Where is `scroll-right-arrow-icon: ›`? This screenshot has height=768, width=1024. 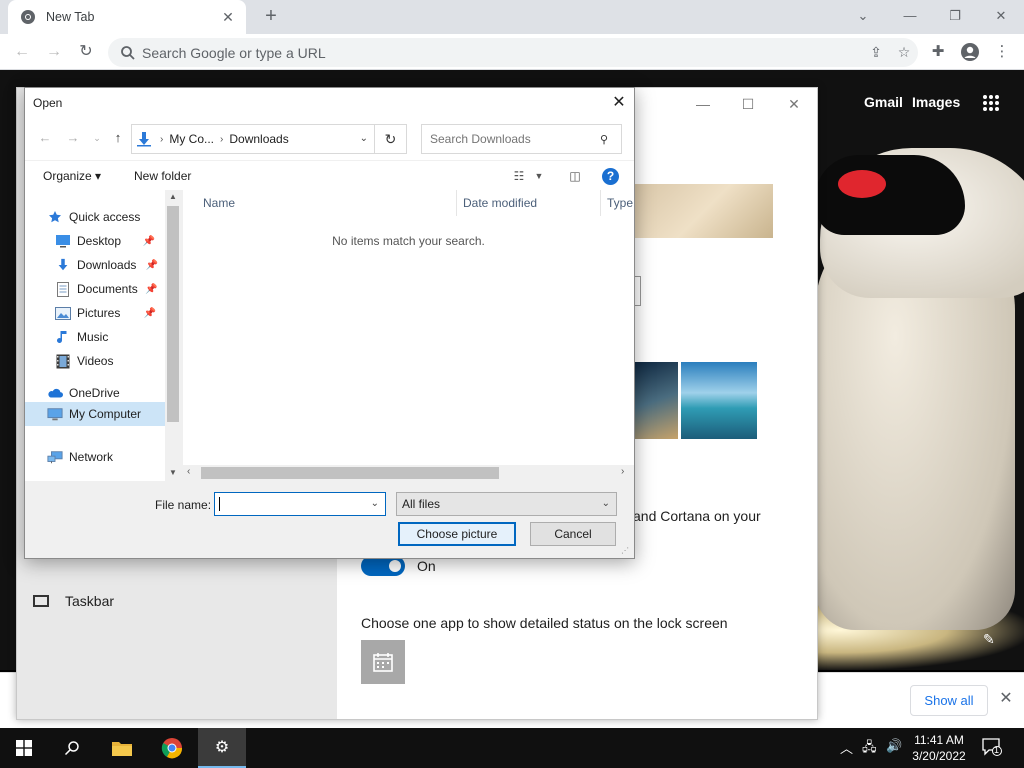
scroll-right-arrow-icon: › is located at coordinates (622, 471).